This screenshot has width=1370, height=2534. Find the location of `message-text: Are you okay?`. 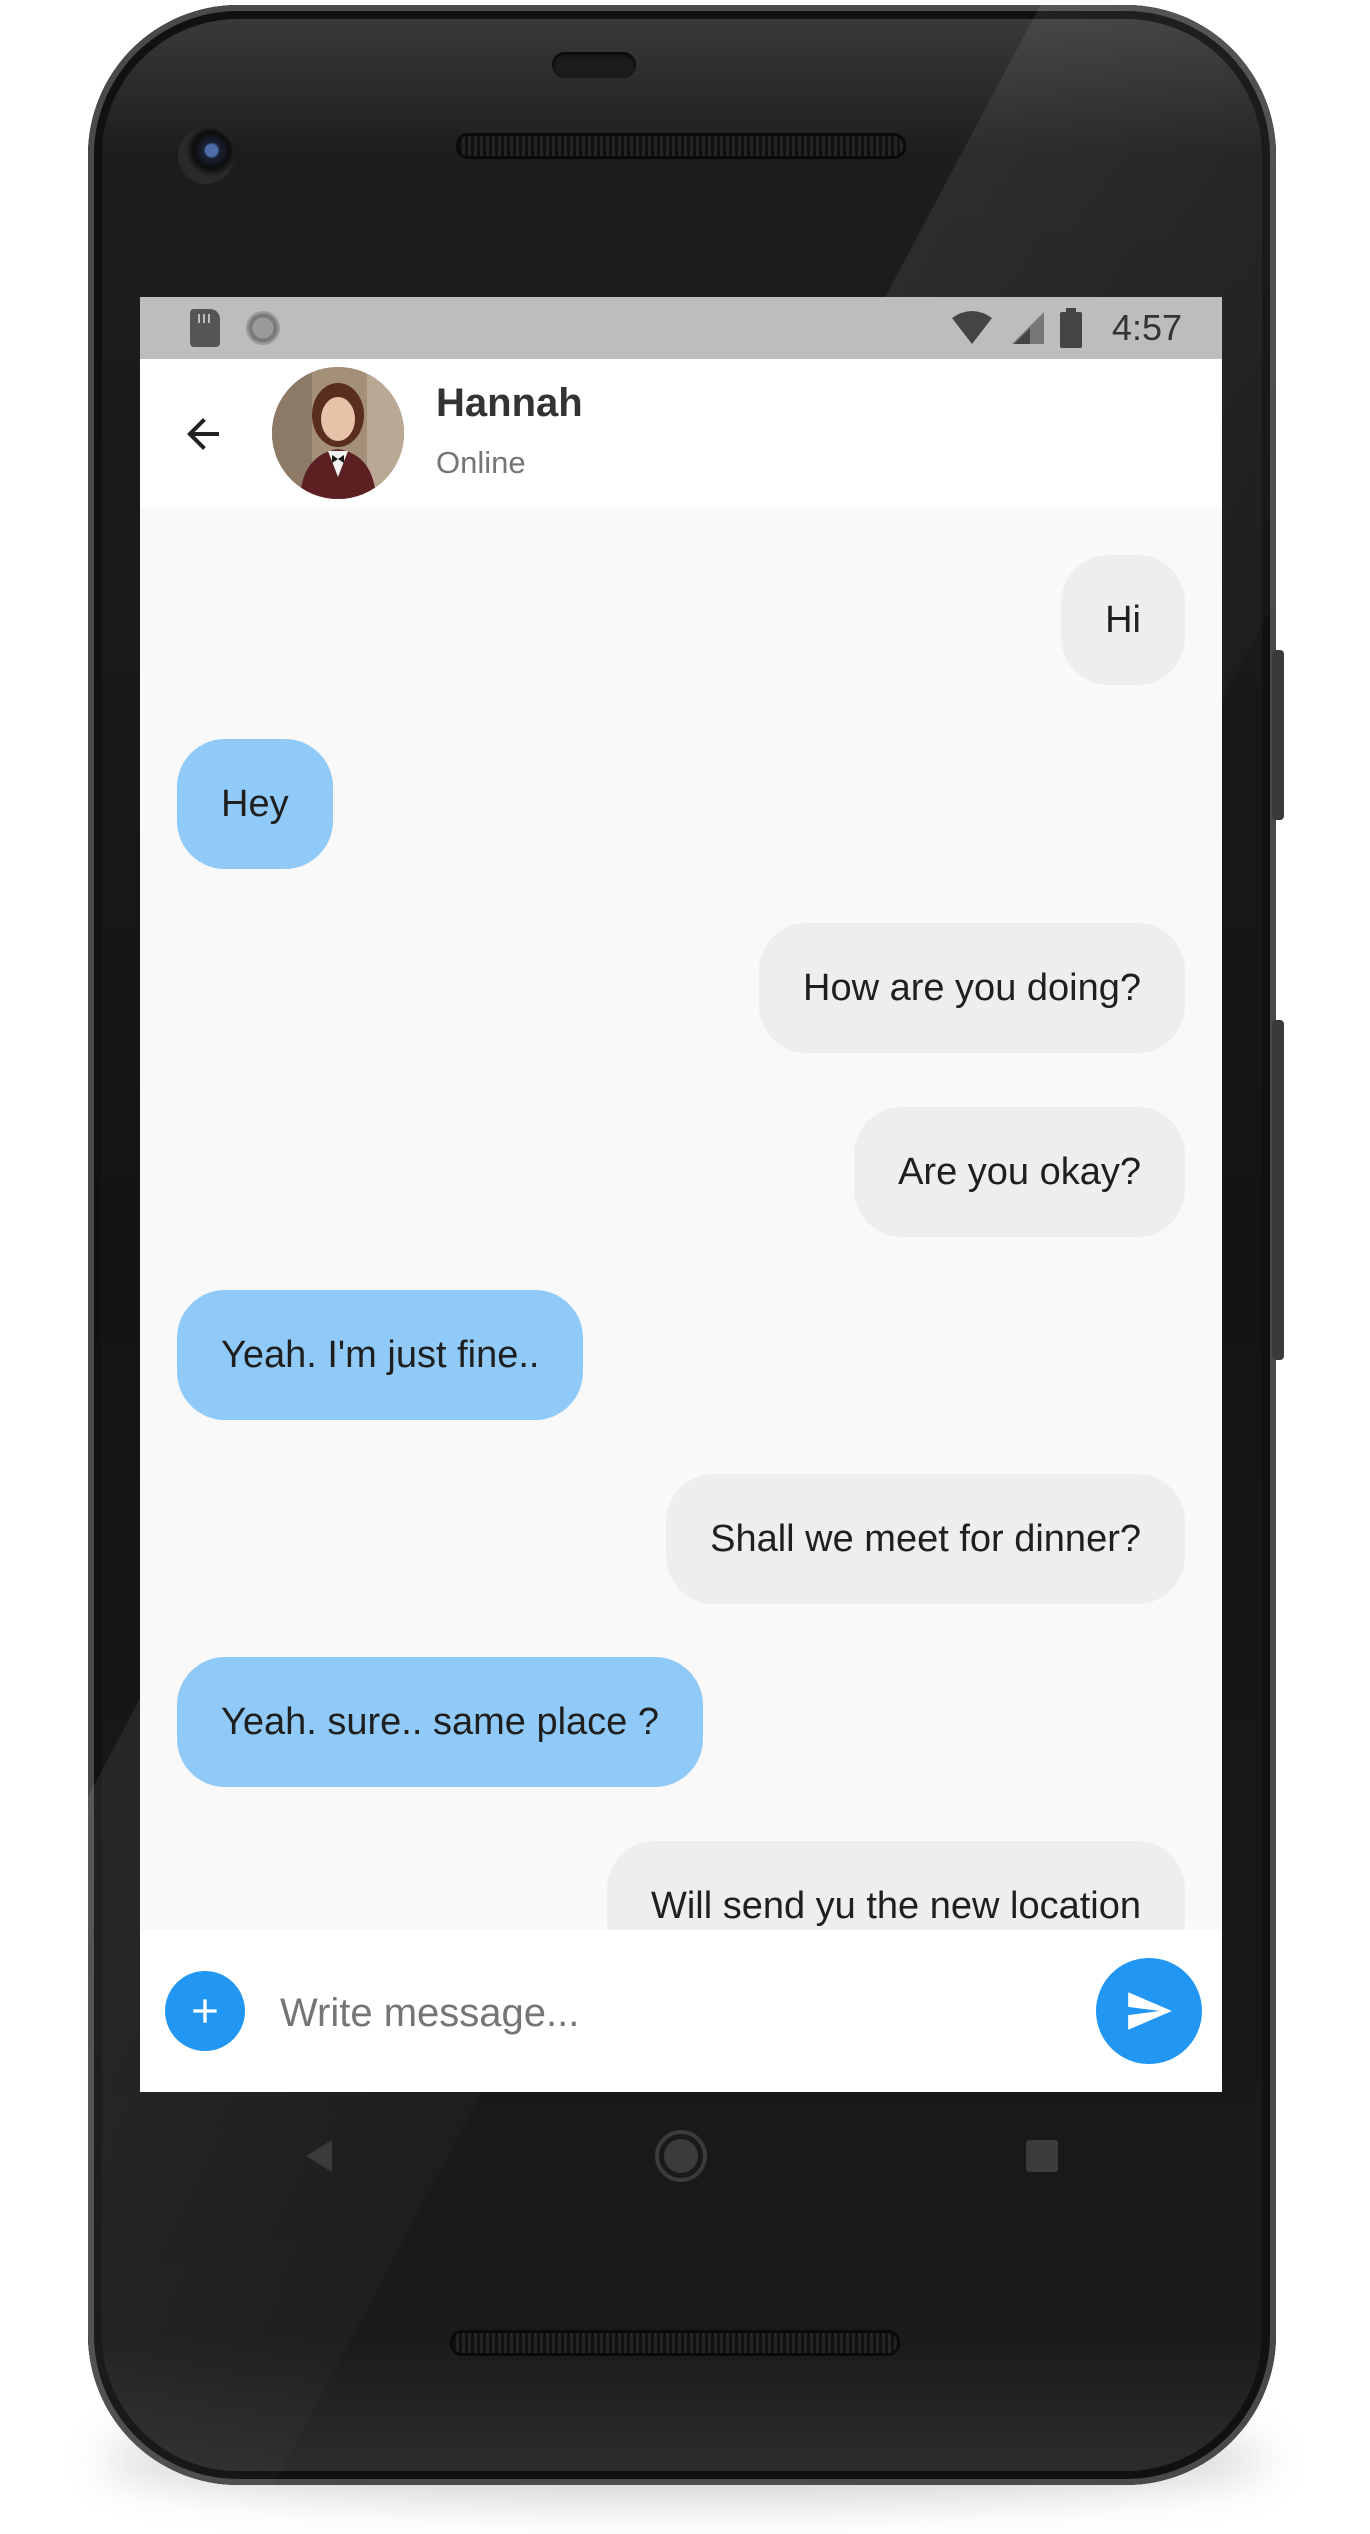

message-text: Are you okay? is located at coordinates (1019, 1171).